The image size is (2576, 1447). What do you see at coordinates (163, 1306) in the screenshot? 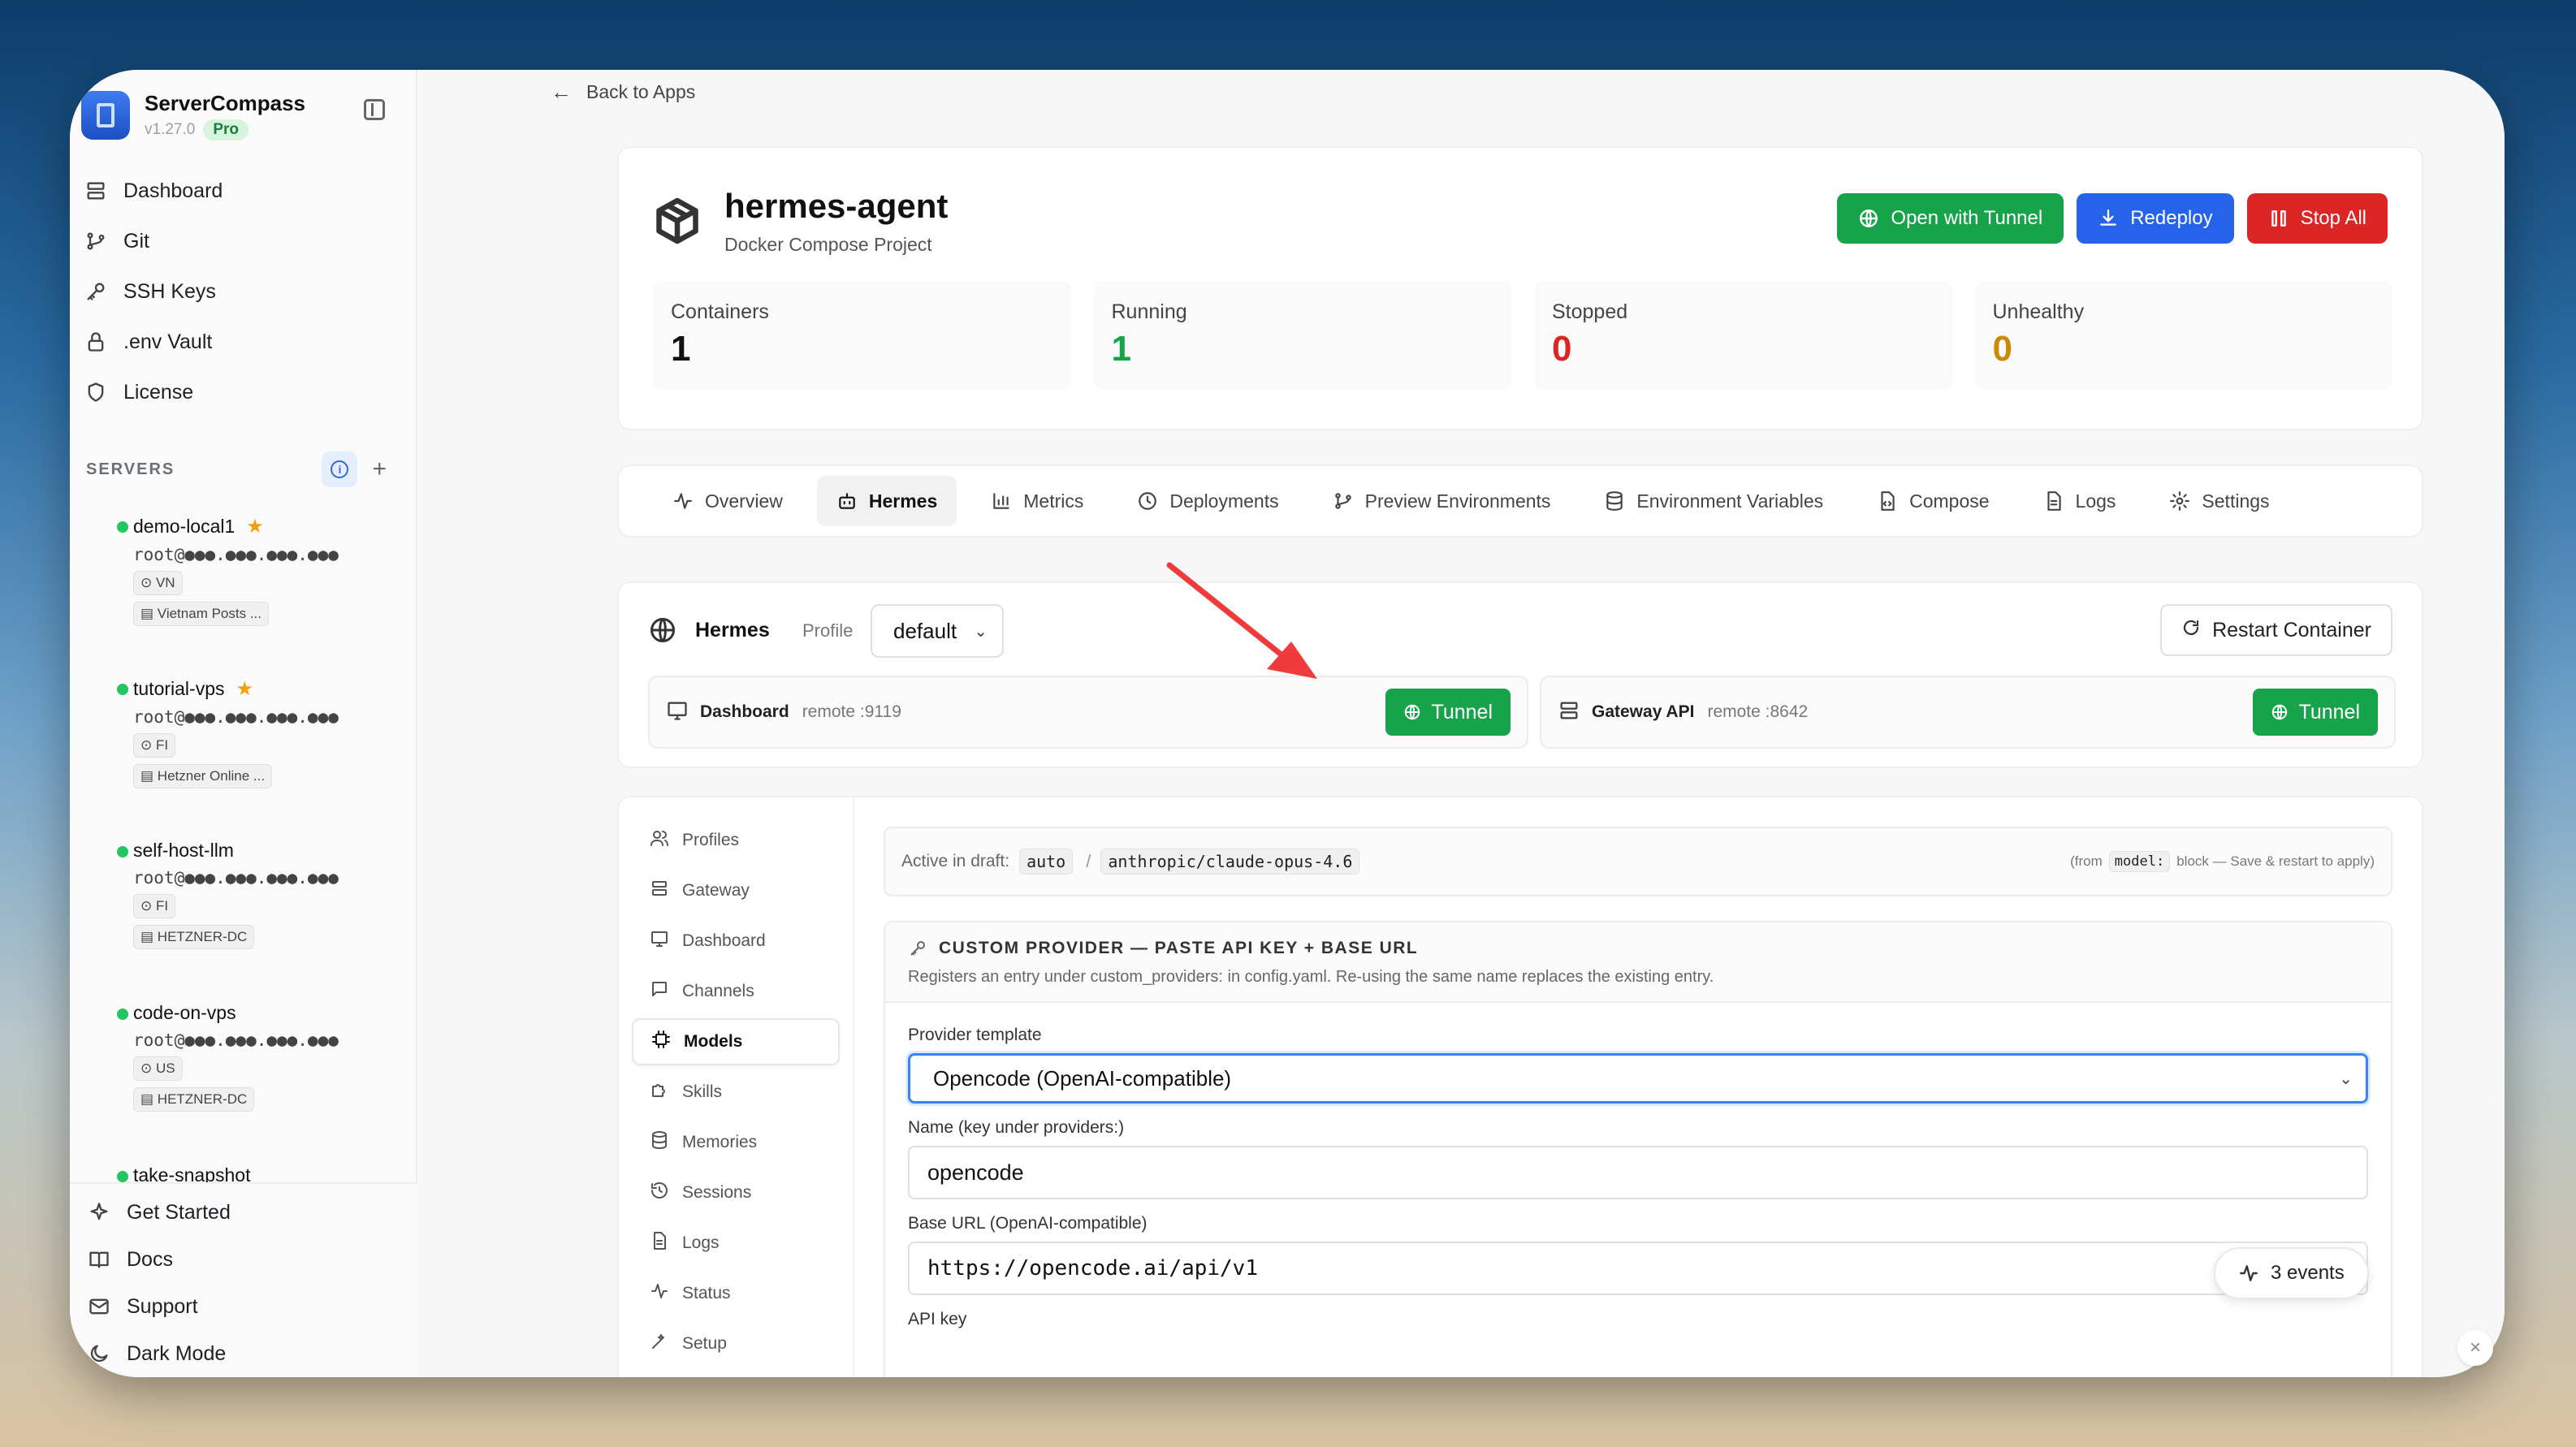
I see `sidebar-item-label: Support` at bounding box center [163, 1306].